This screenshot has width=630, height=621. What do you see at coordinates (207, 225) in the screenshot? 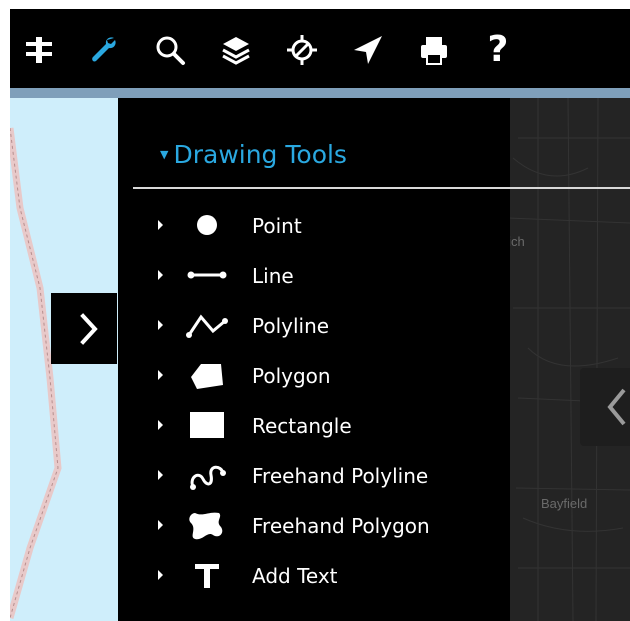
I see `point-icon` at bounding box center [207, 225].